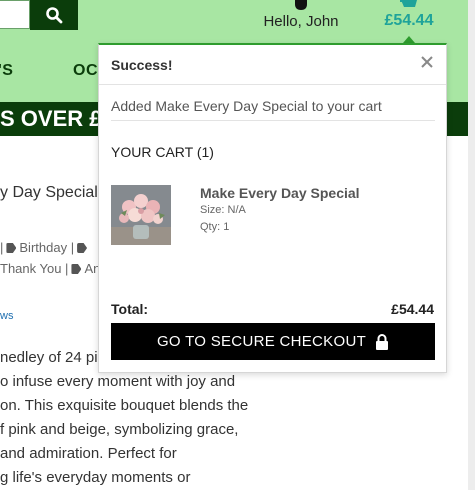 Image resolution: width=475 pixels, height=490 pixels. I want to click on product-tags: | Birthday |, so click(45, 247).